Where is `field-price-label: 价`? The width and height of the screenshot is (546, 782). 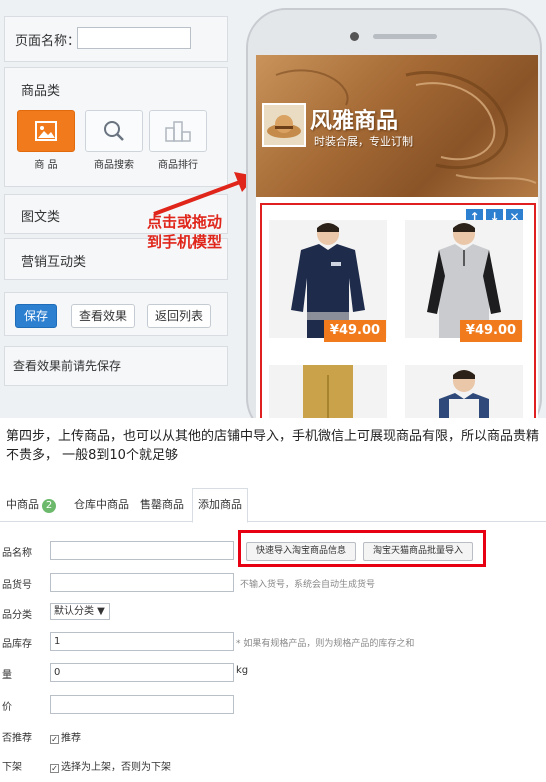
field-price-label: 价 is located at coordinates (7, 707).